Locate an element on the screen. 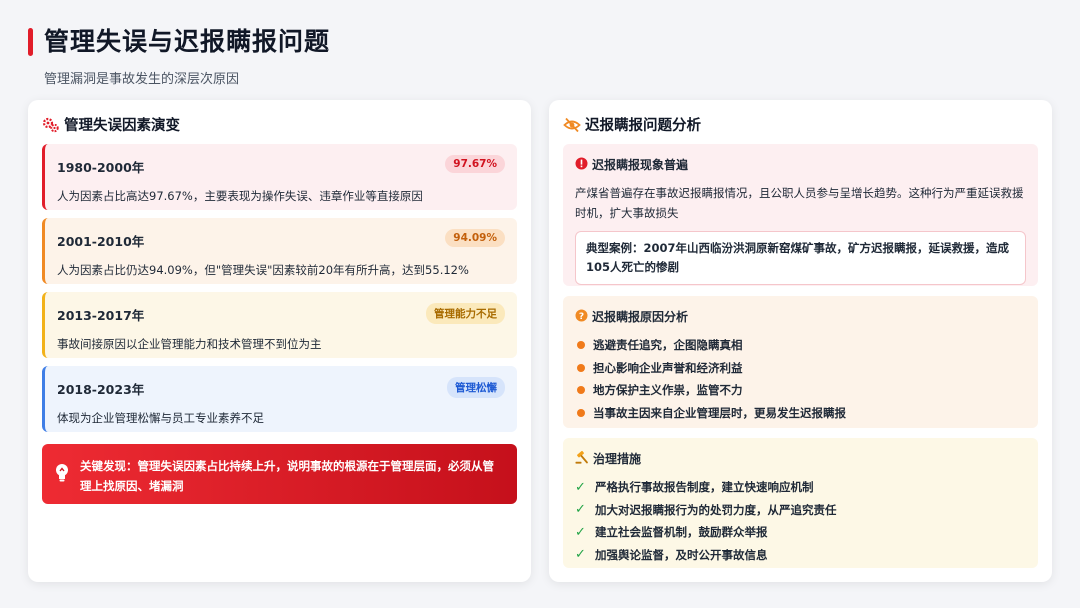 Image resolution: width=1080 pixels, height=608 pixels. page-title: 管理失误与迟报瞒报问题 is located at coordinates (187, 41).